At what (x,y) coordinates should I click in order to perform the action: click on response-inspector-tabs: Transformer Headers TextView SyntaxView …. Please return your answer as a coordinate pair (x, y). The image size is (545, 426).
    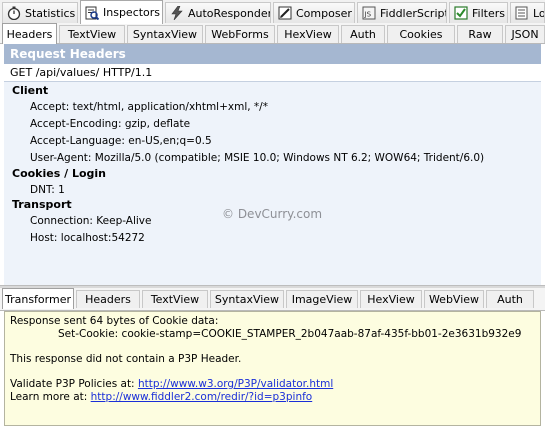
    Looking at the image, I should click on (272, 299).